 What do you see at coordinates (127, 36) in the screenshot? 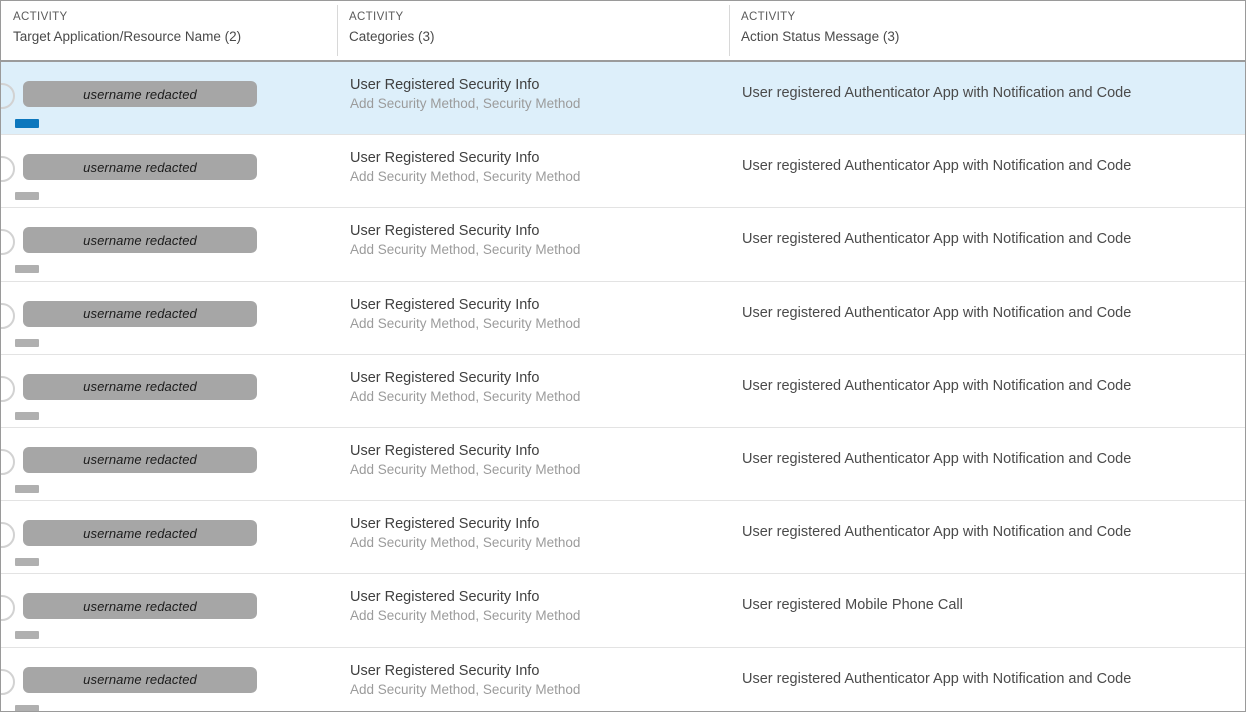
I see `column-header-title: Target Application/Resource Name (2)` at bounding box center [127, 36].